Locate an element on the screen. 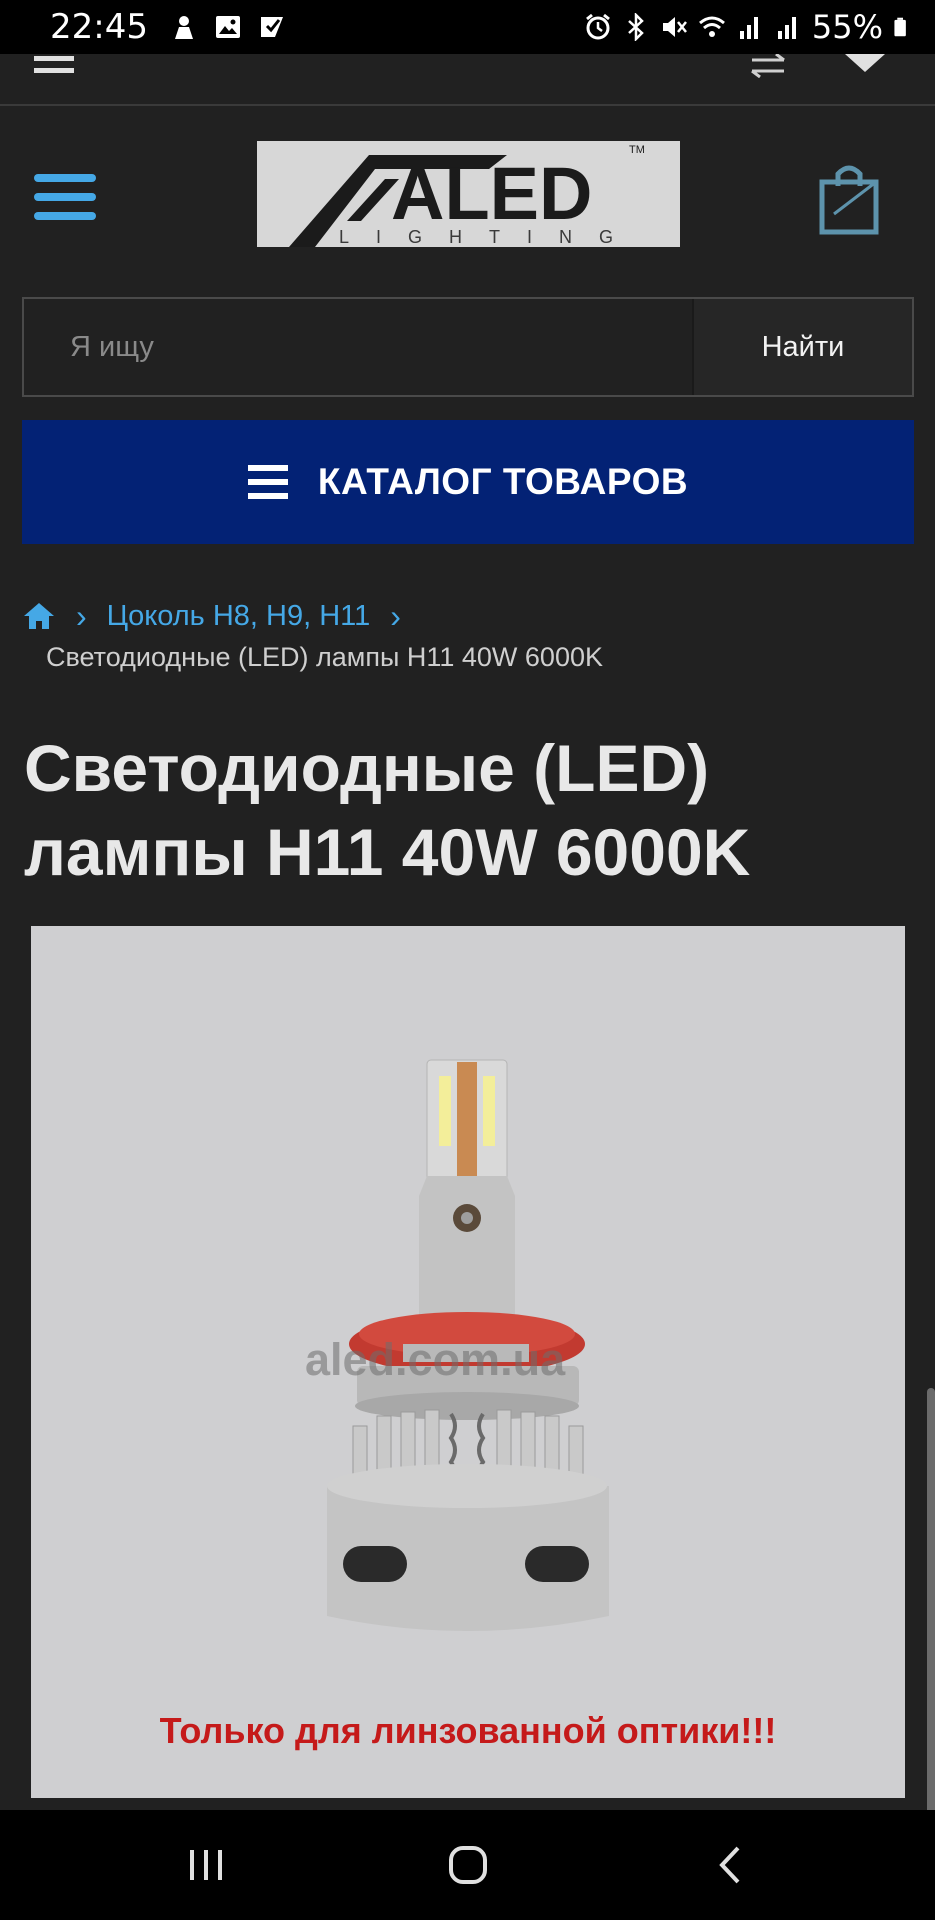 The image size is (935, 1920). logo-graphic: ALED TM LIGHTING is located at coordinates (467, 195).